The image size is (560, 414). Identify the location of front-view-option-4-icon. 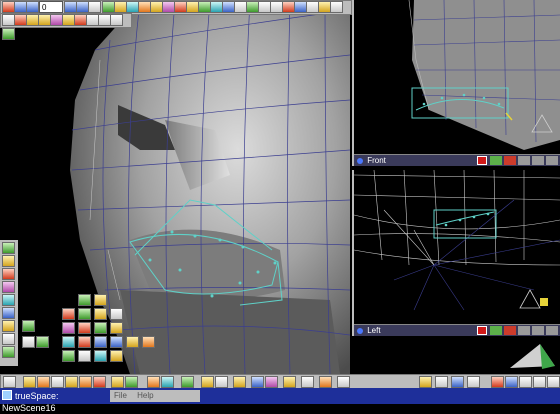
(538, 160).